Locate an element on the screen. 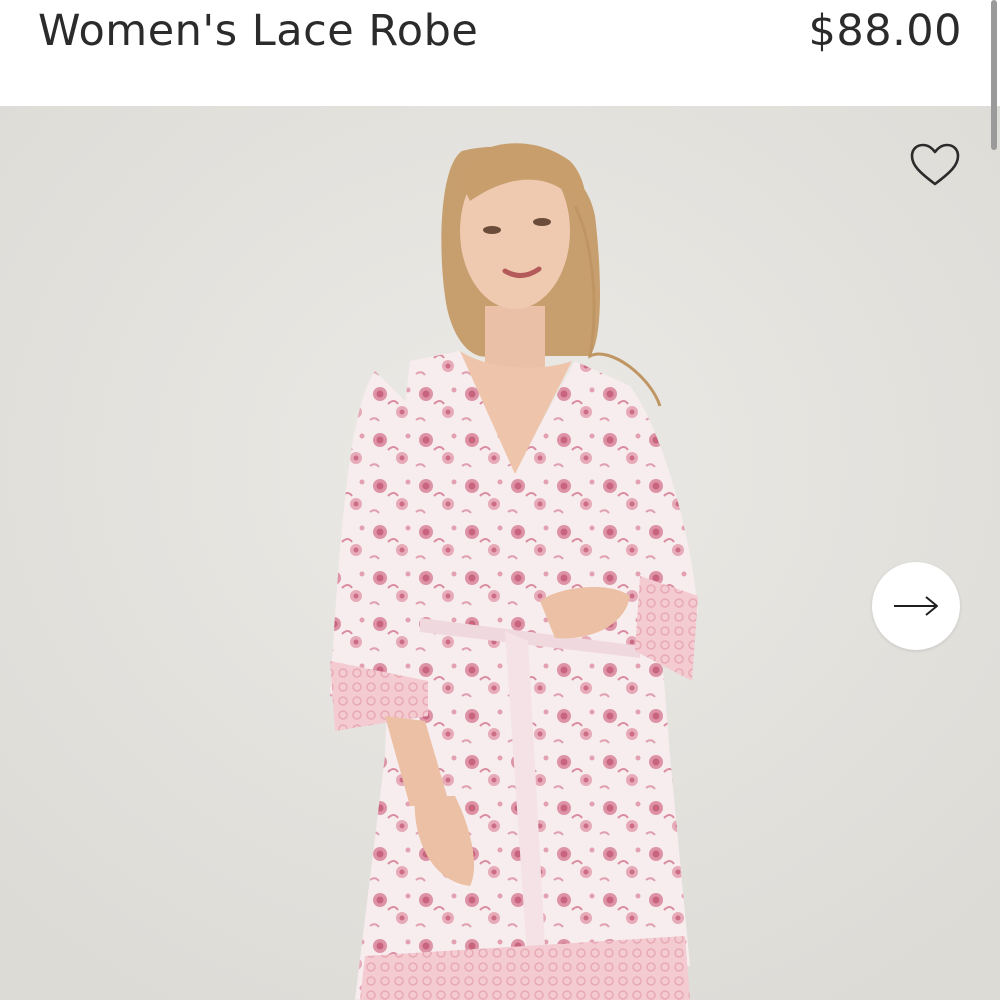  favorite-button is located at coordinates (935, 165).